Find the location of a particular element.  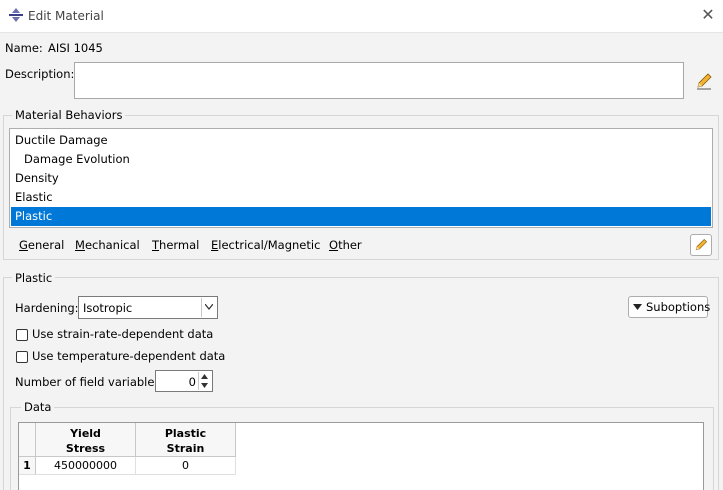

menu-other-rest: ther is located at coordinates (350, 245).